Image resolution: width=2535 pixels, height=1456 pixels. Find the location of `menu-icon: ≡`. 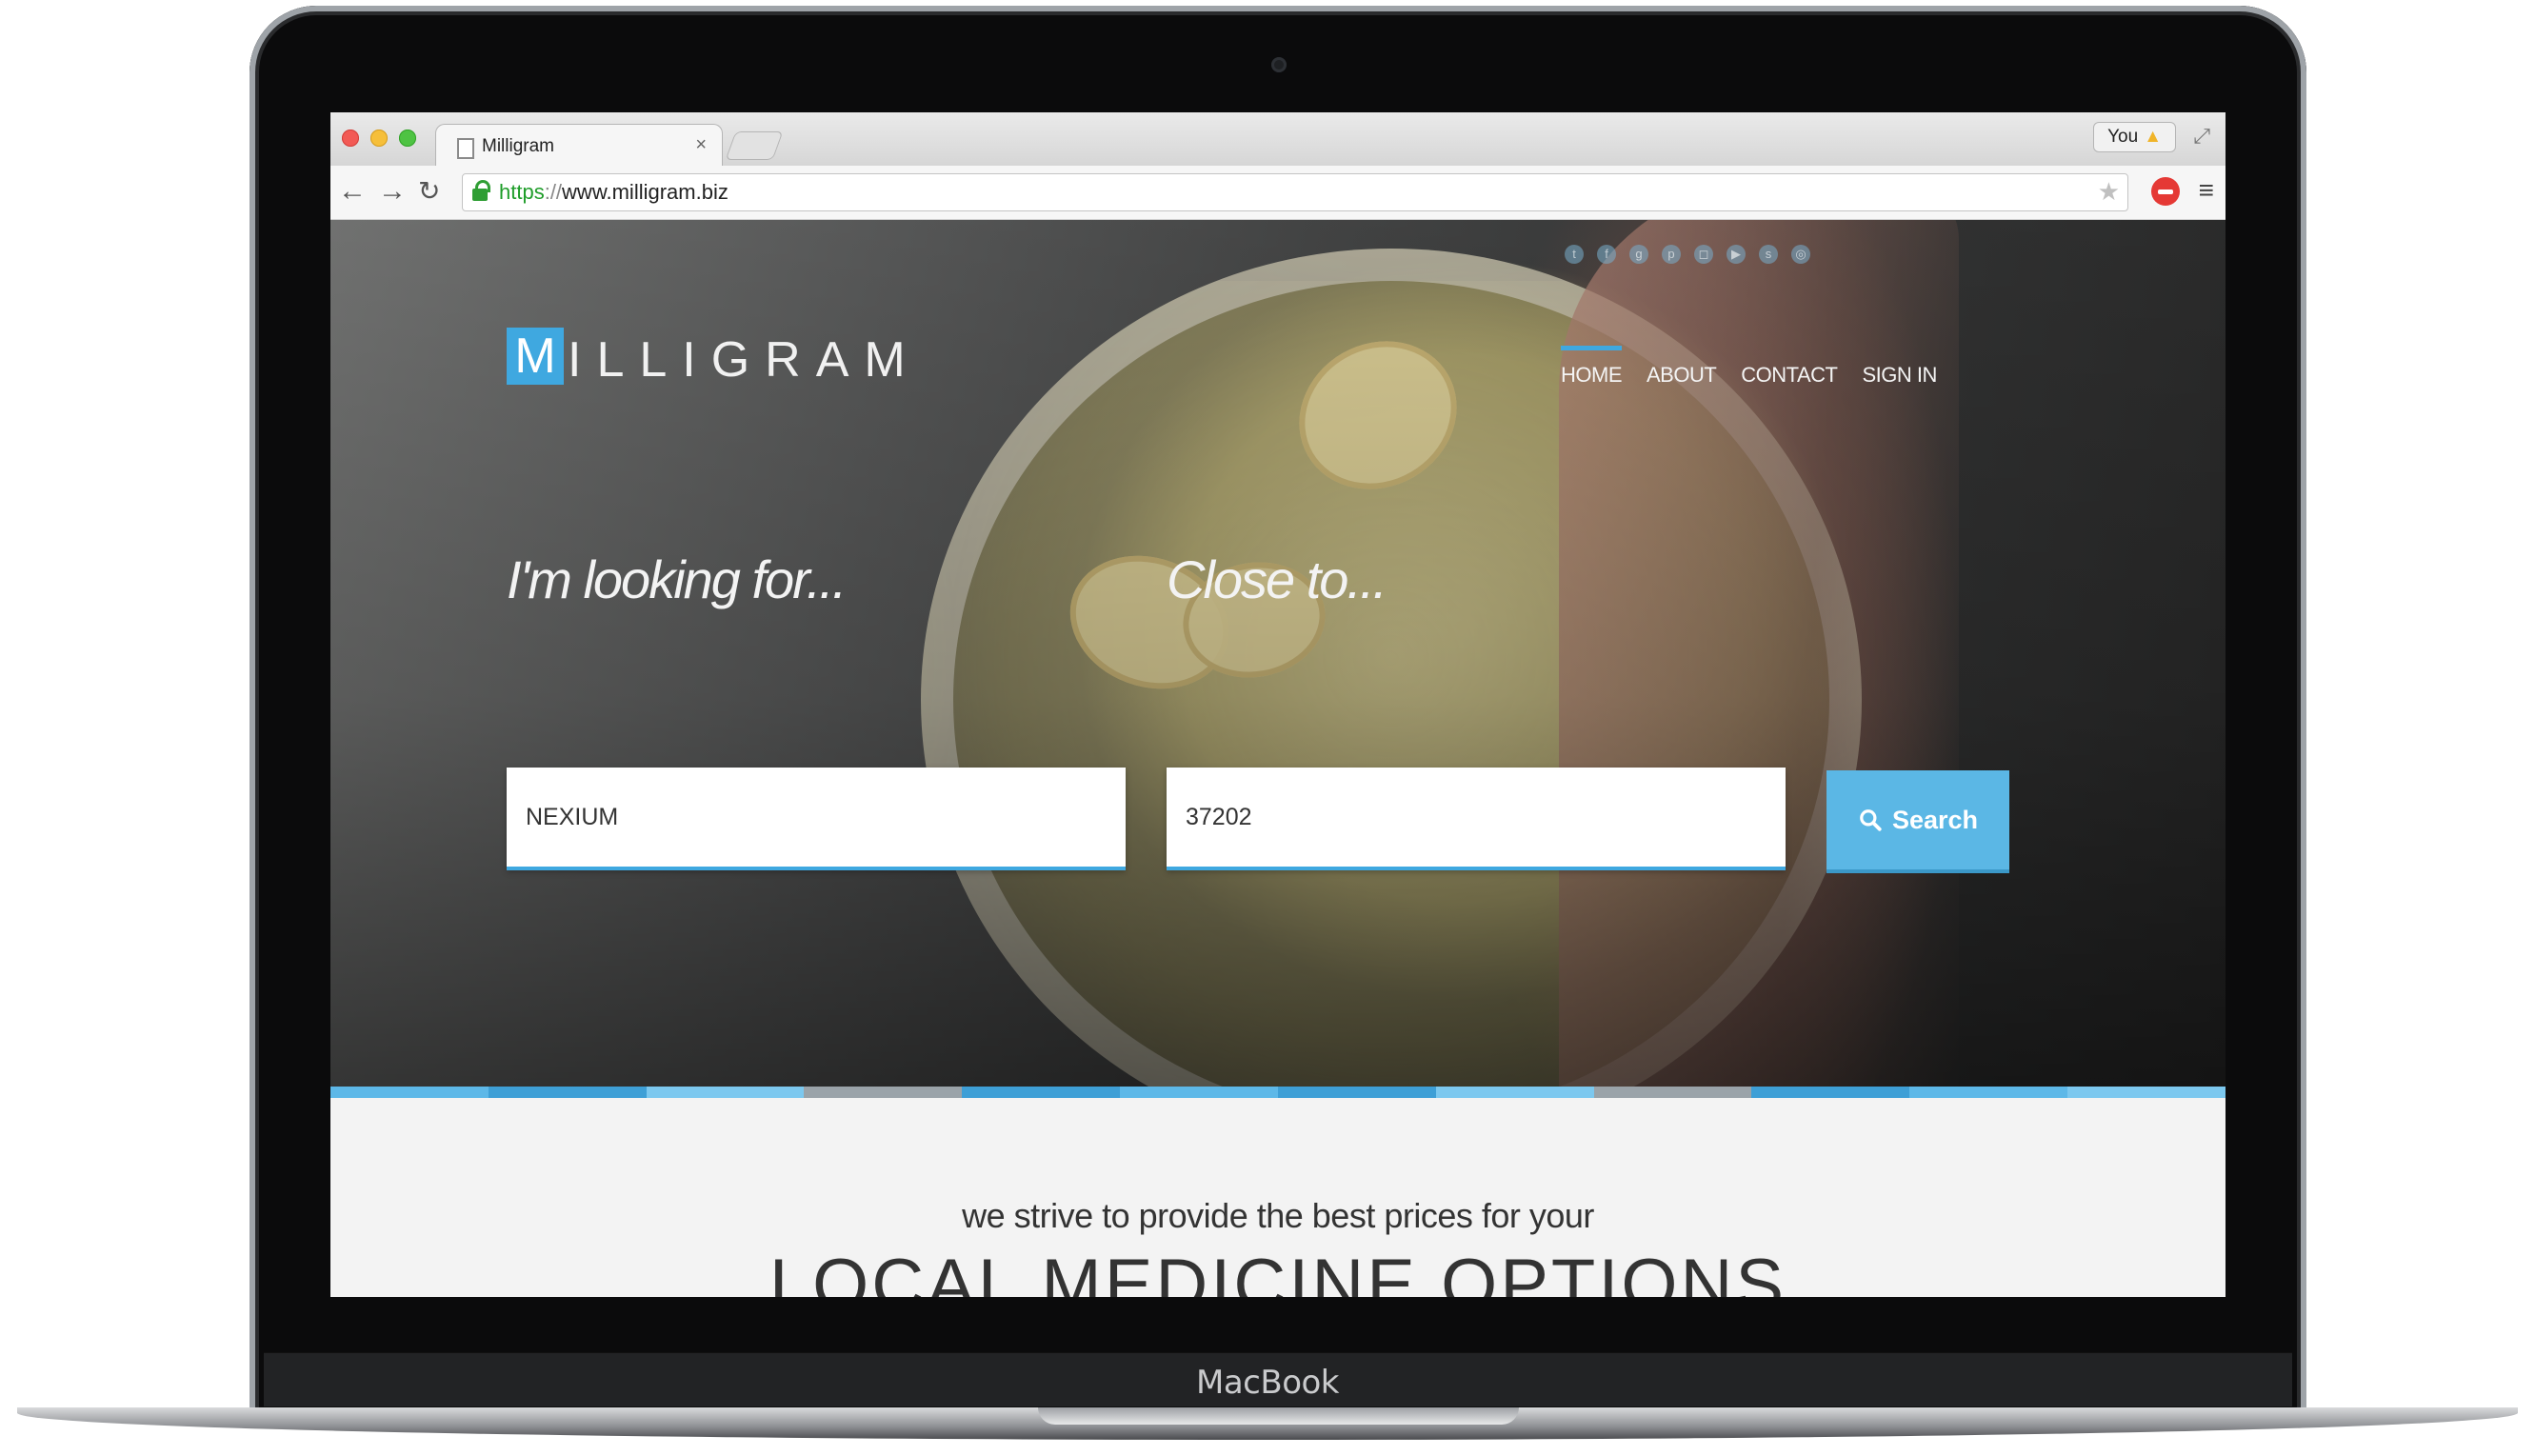

menu-icon: ≡ is located at coordinates (2206, 190).